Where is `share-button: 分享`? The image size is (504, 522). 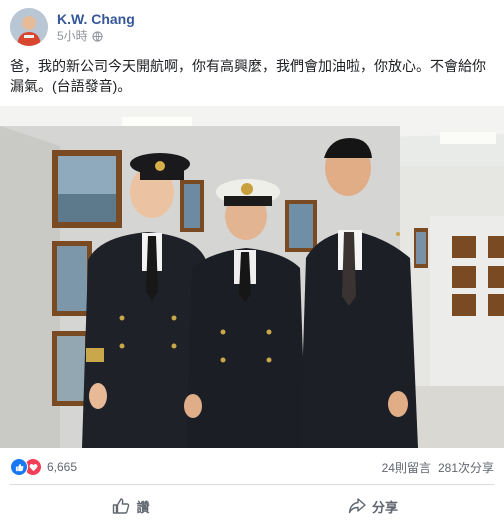 share-button: 分享 is located at coordinates (373, 506).